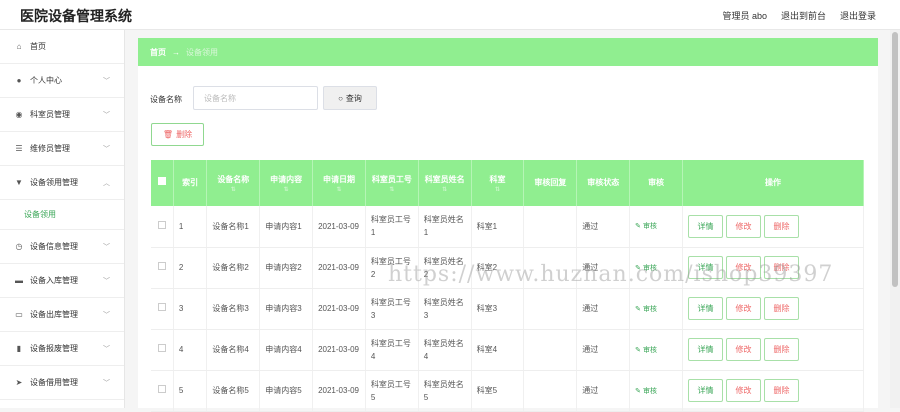 This screenshot has width=900, height=412. I want to click on cell-content: 申请内容1, so click(286, 227).